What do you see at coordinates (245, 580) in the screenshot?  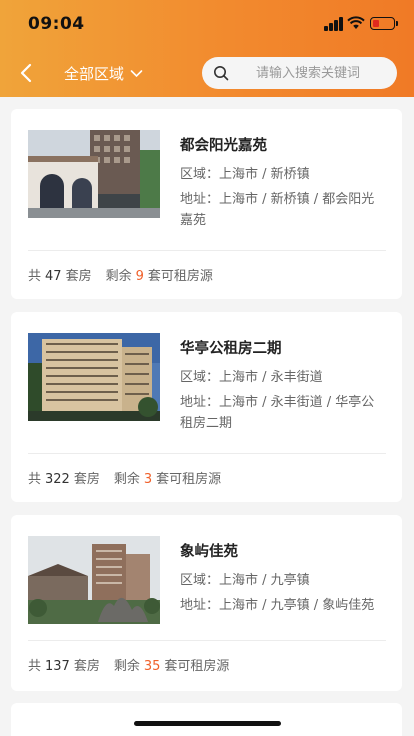 I see `listing-area: 区域：上海市 / 九亭镇` at bounding box center [245, 580].